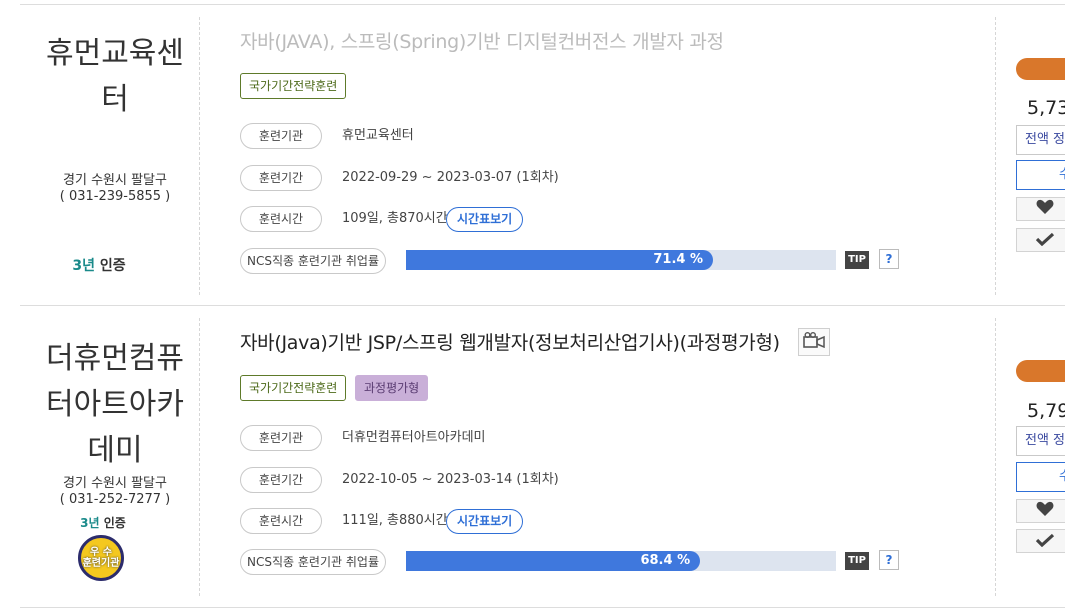  I want to click on employment-rate-bar: 71.4 %, so click(621, 260).